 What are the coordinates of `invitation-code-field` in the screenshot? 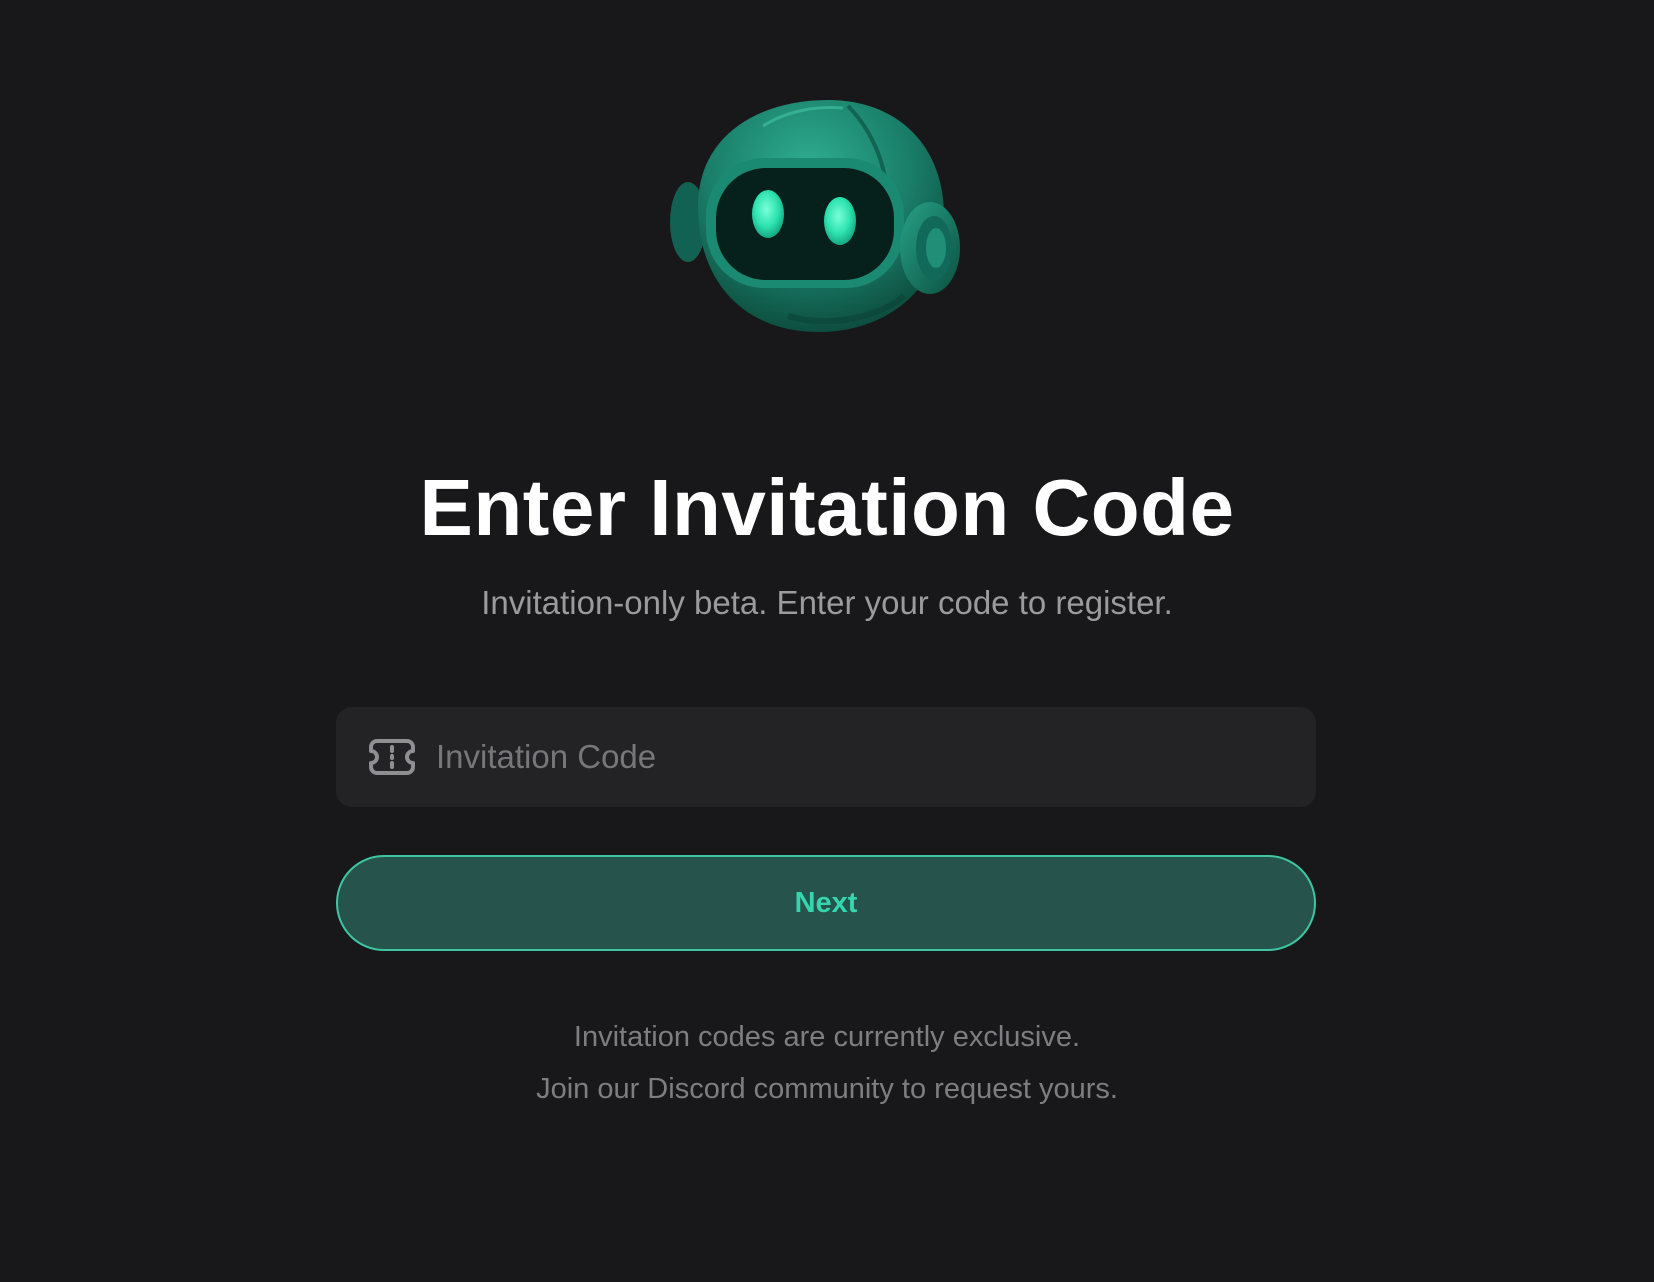 It's located at (826, 757).